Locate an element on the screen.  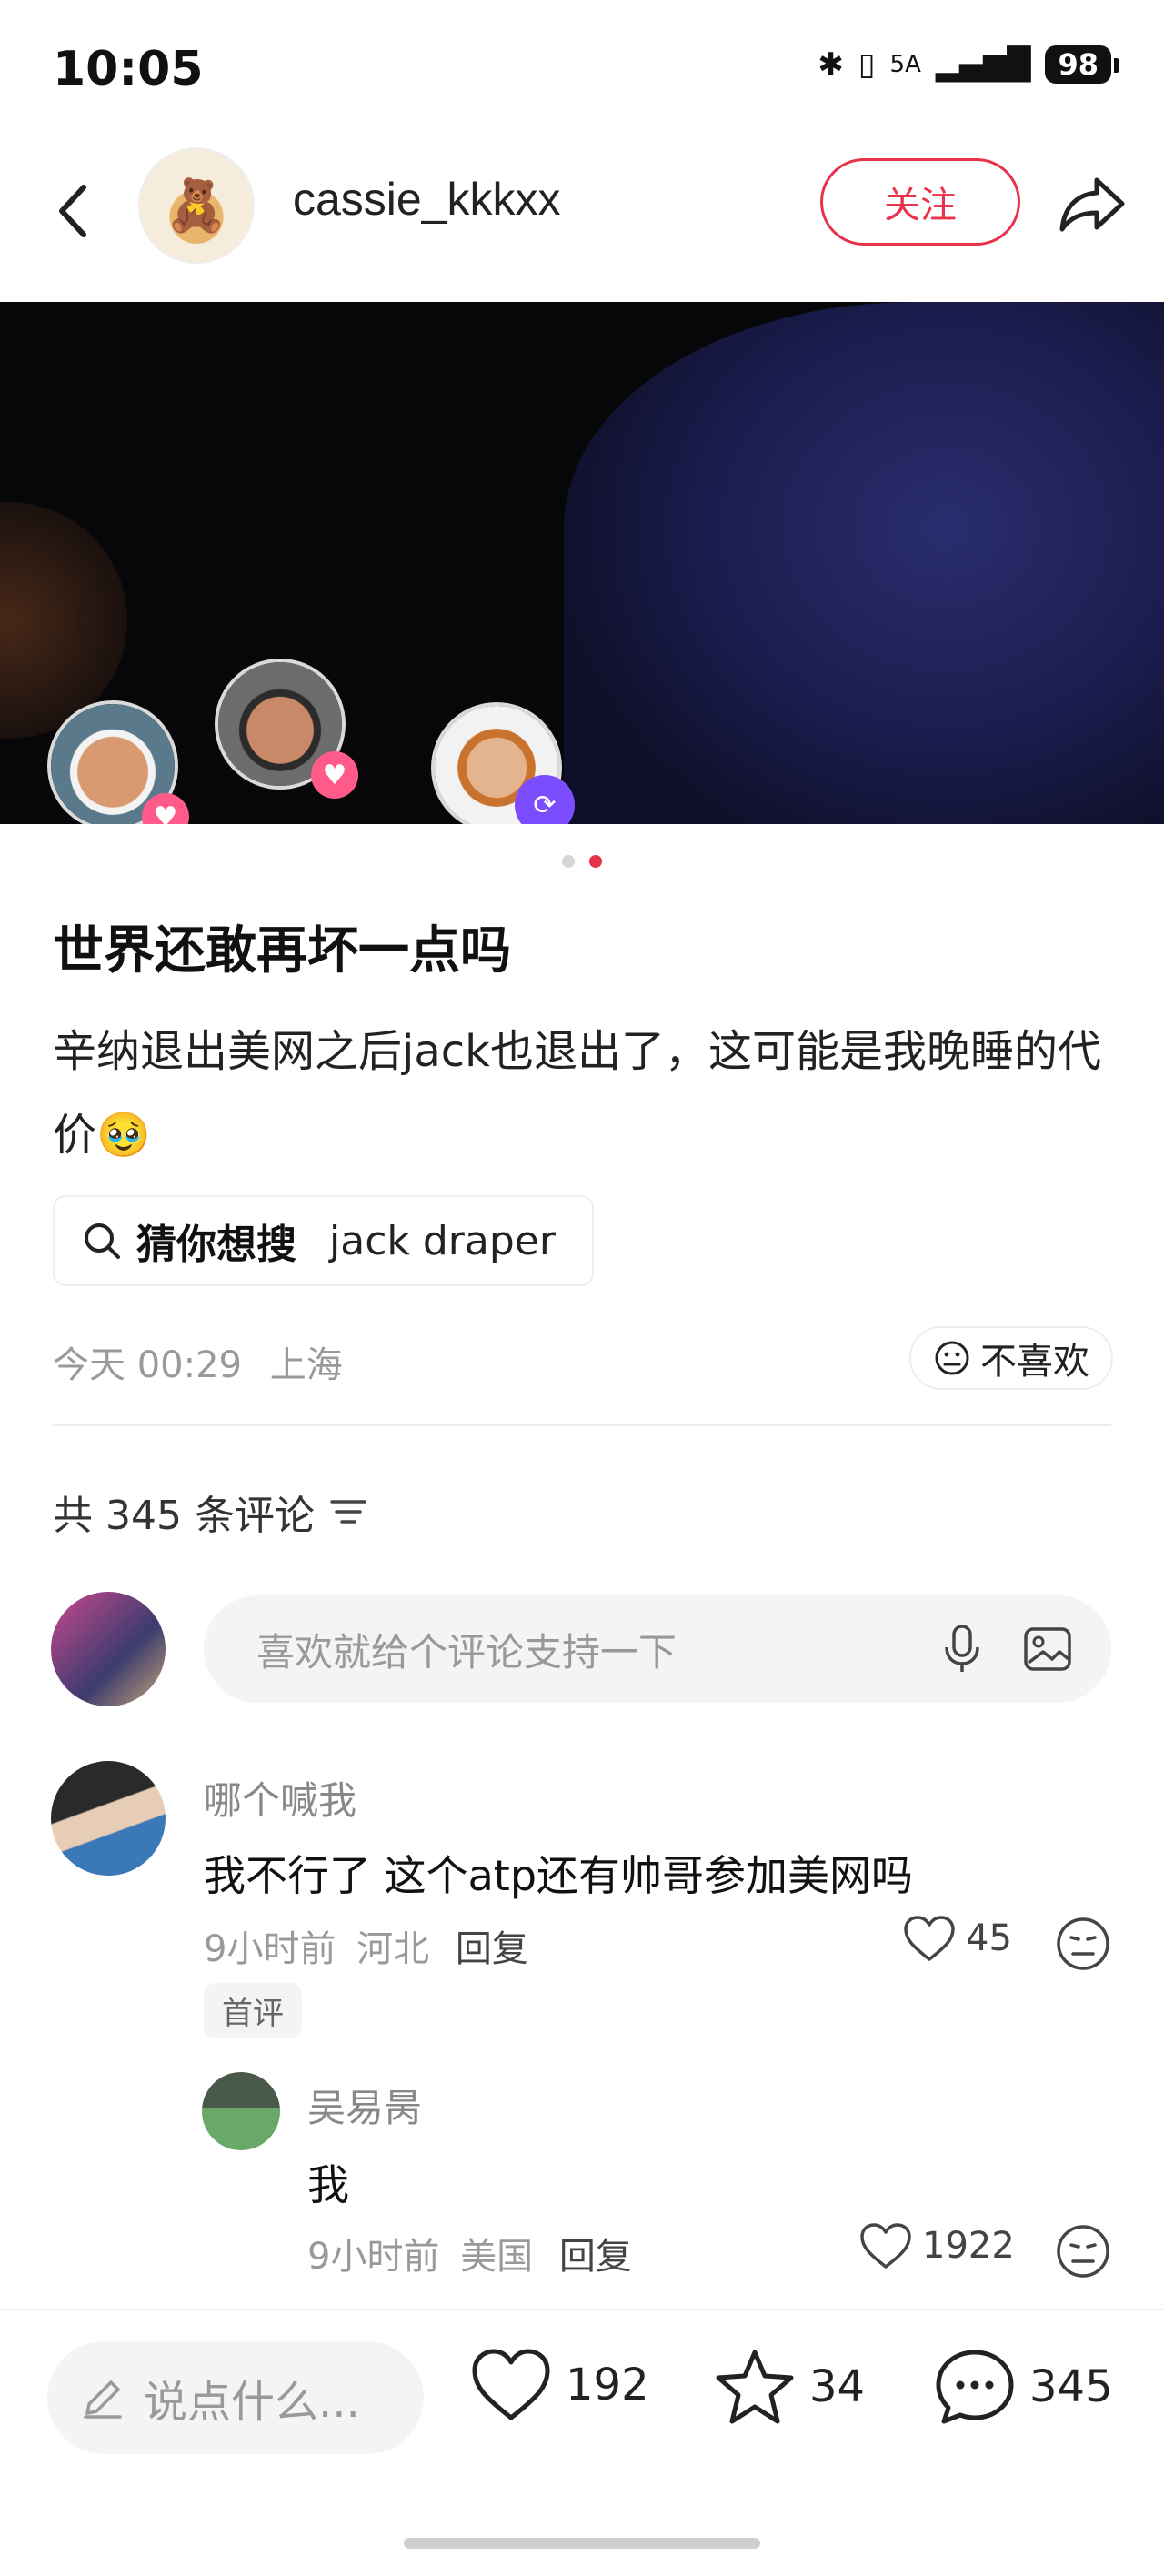
reply-commenter-name: 吴易昺 is located at coordinates (365, 2105).